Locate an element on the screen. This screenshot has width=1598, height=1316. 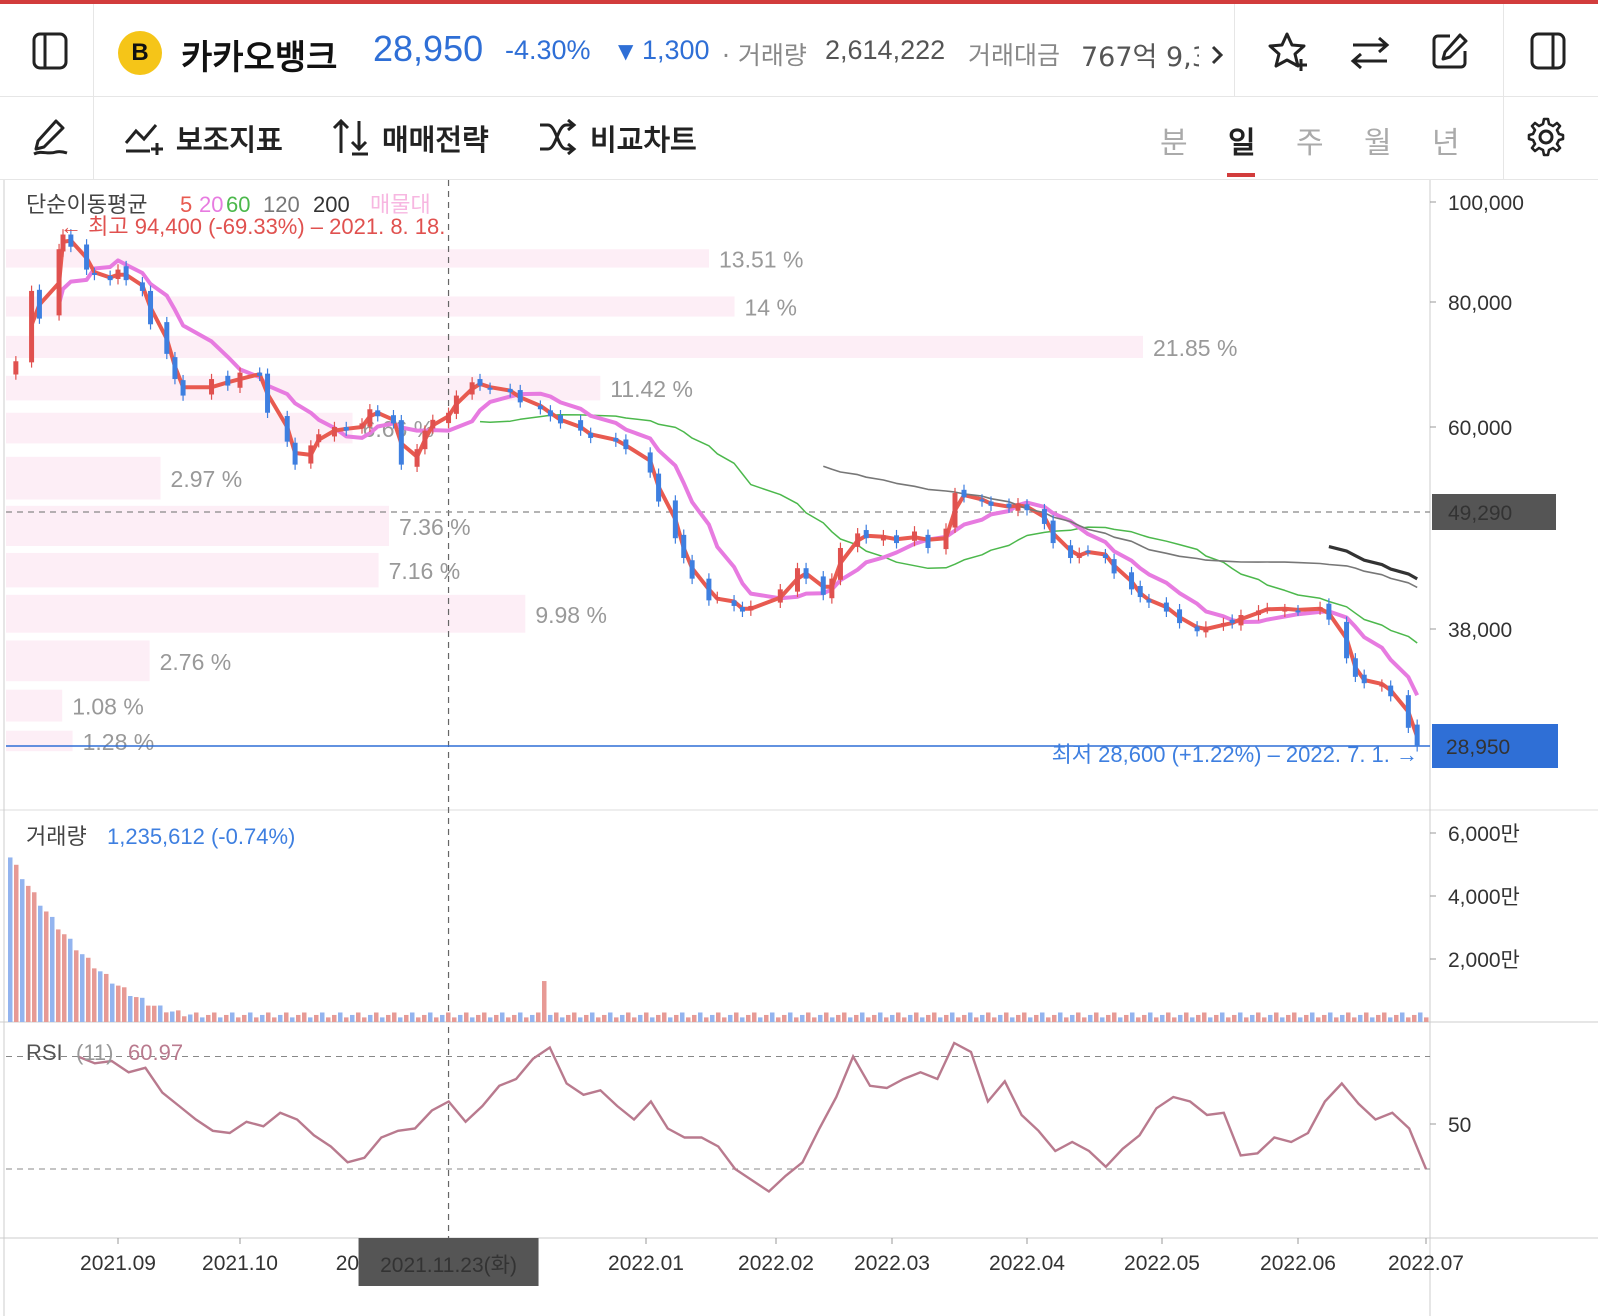
swap-icon is located at coordinates (1370, 53).